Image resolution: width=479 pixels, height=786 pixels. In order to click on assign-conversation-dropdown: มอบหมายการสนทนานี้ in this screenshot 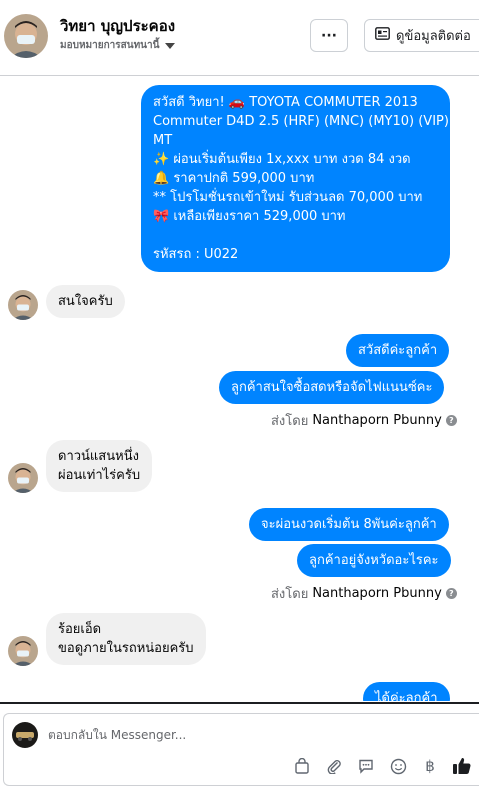, I will do `click(118, 45)`.